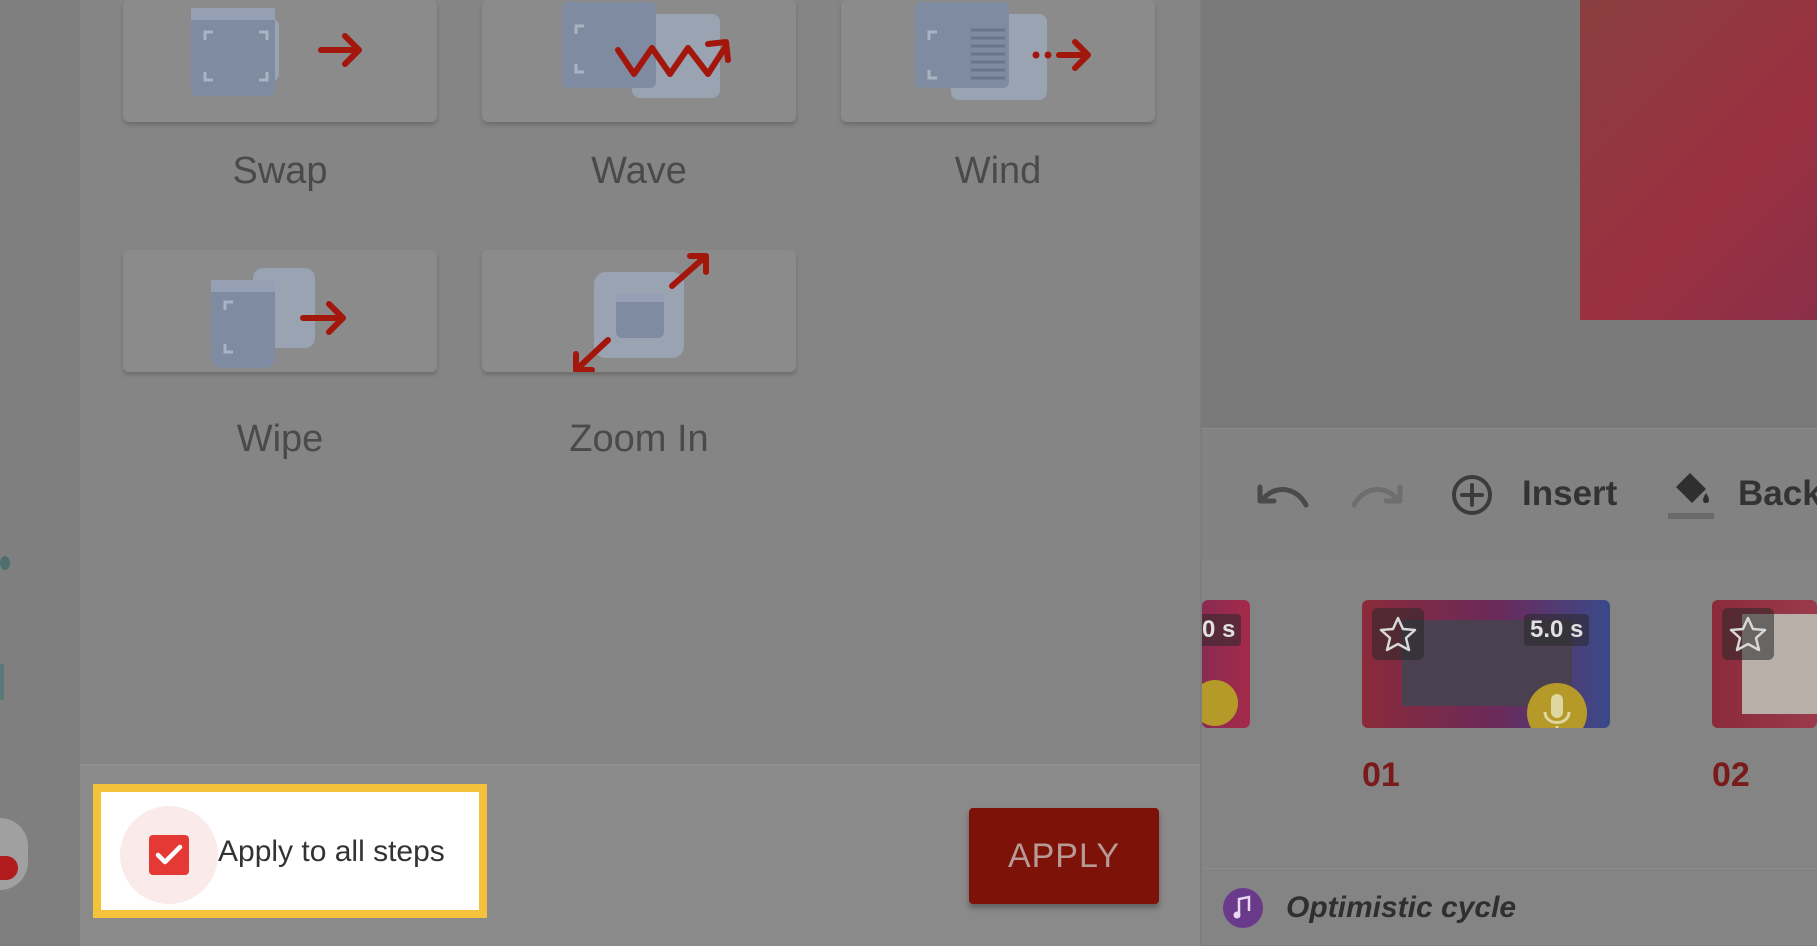 Image resolution: width=1817 pixels, height=946 pixels. Describe the element at coordinates (331, 852) in the screenshot. I see `apply-all-steps-label: Apply to all steps` at that location.